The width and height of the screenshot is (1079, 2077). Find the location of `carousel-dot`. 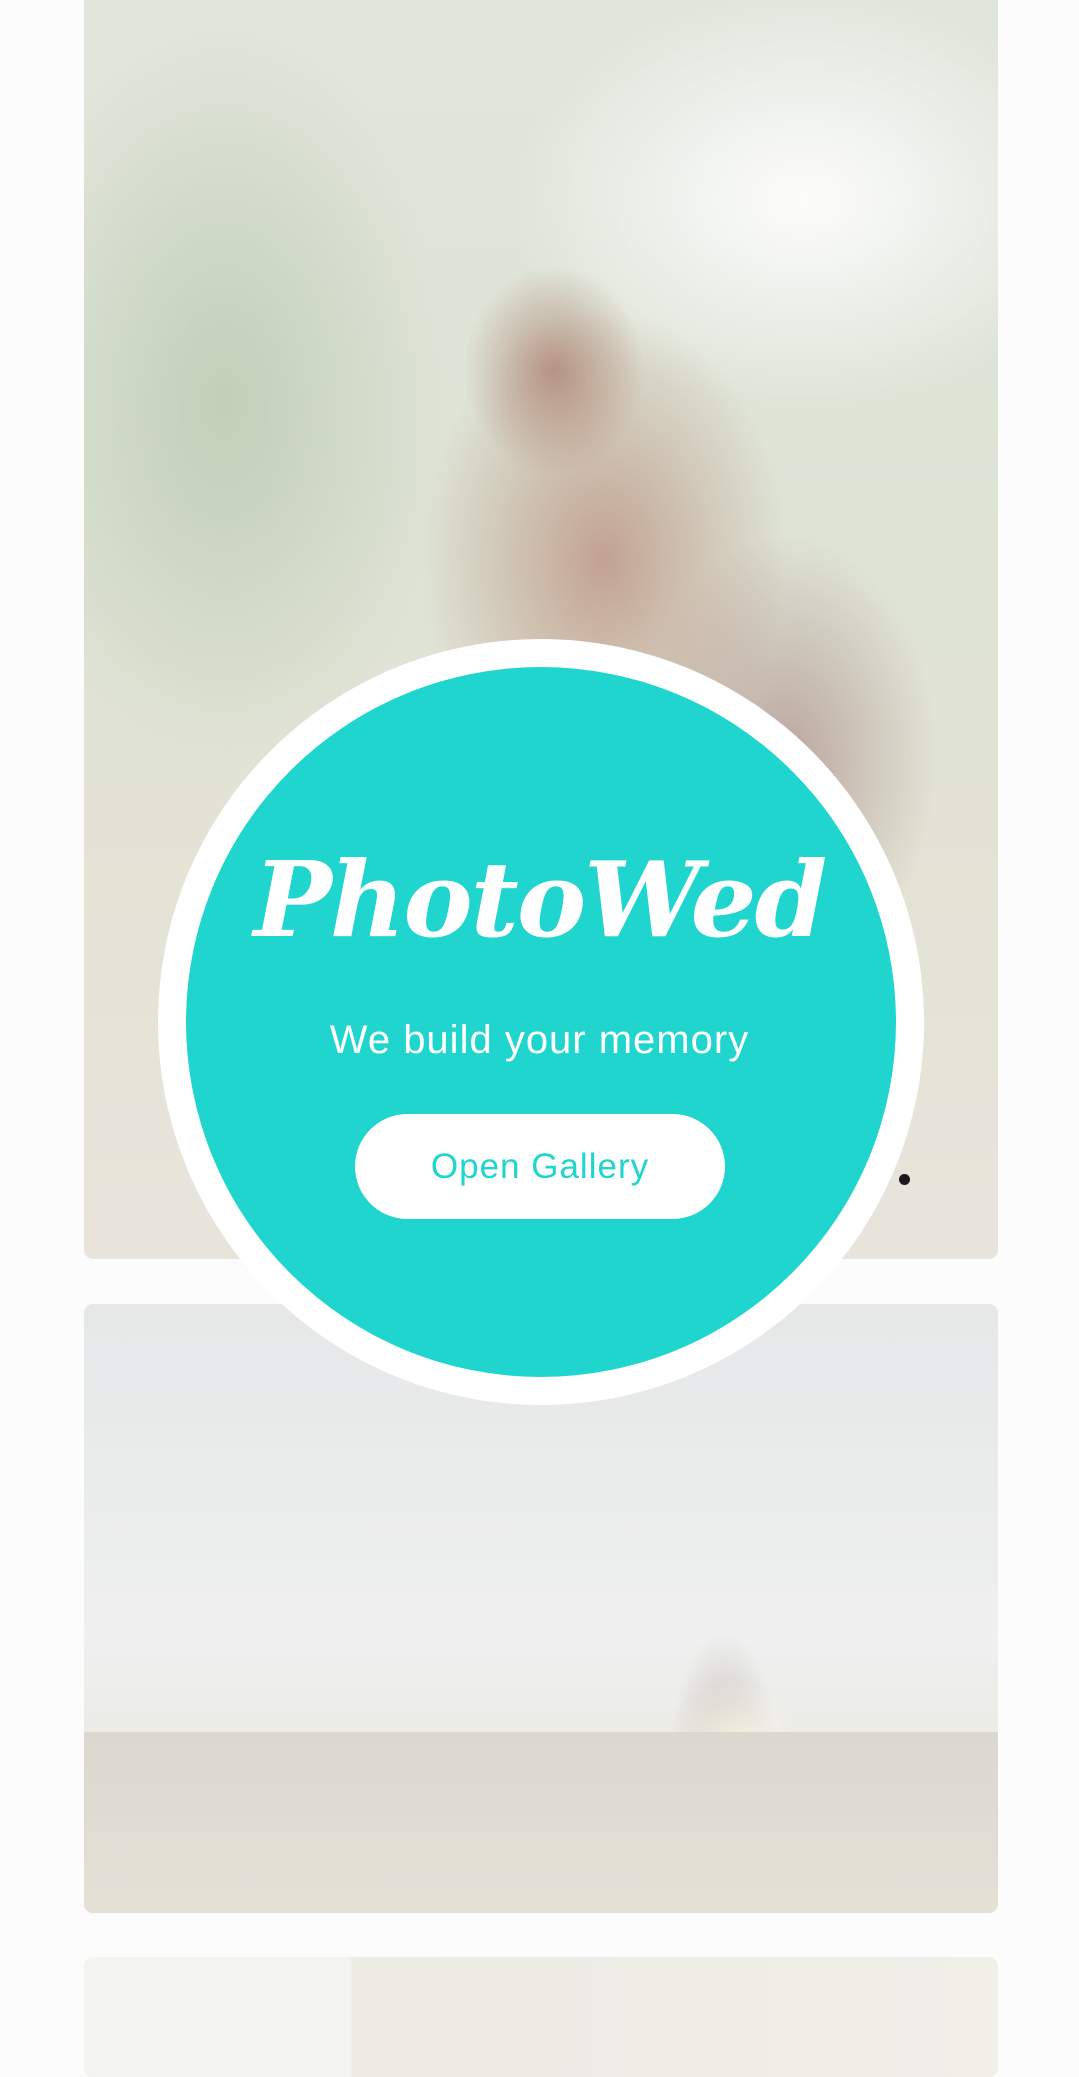

carousel-dot is located at coordinates (904, 1179).